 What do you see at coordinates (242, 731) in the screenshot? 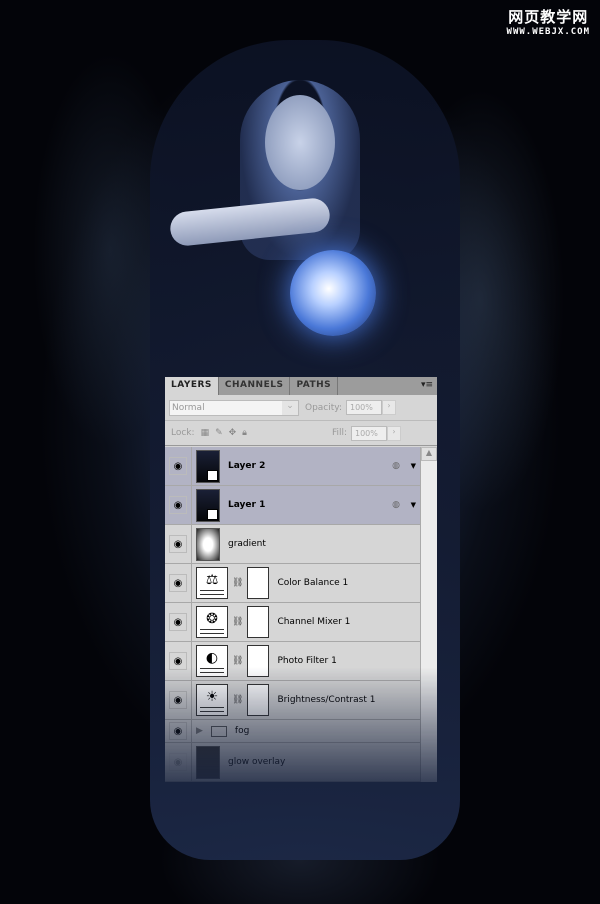
I see `layer-name: fog` at bounding box center [242, 731].